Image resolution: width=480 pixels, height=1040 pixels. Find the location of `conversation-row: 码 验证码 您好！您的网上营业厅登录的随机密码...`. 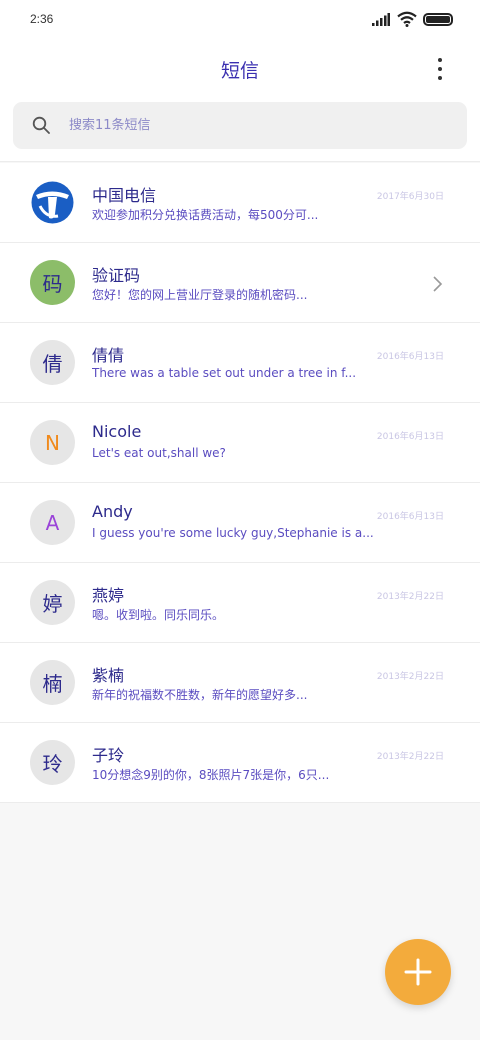

conversation-row: 码 验证码 您好！您的网上营业厅登录的随机密码... is located at coordinates (240, 283).